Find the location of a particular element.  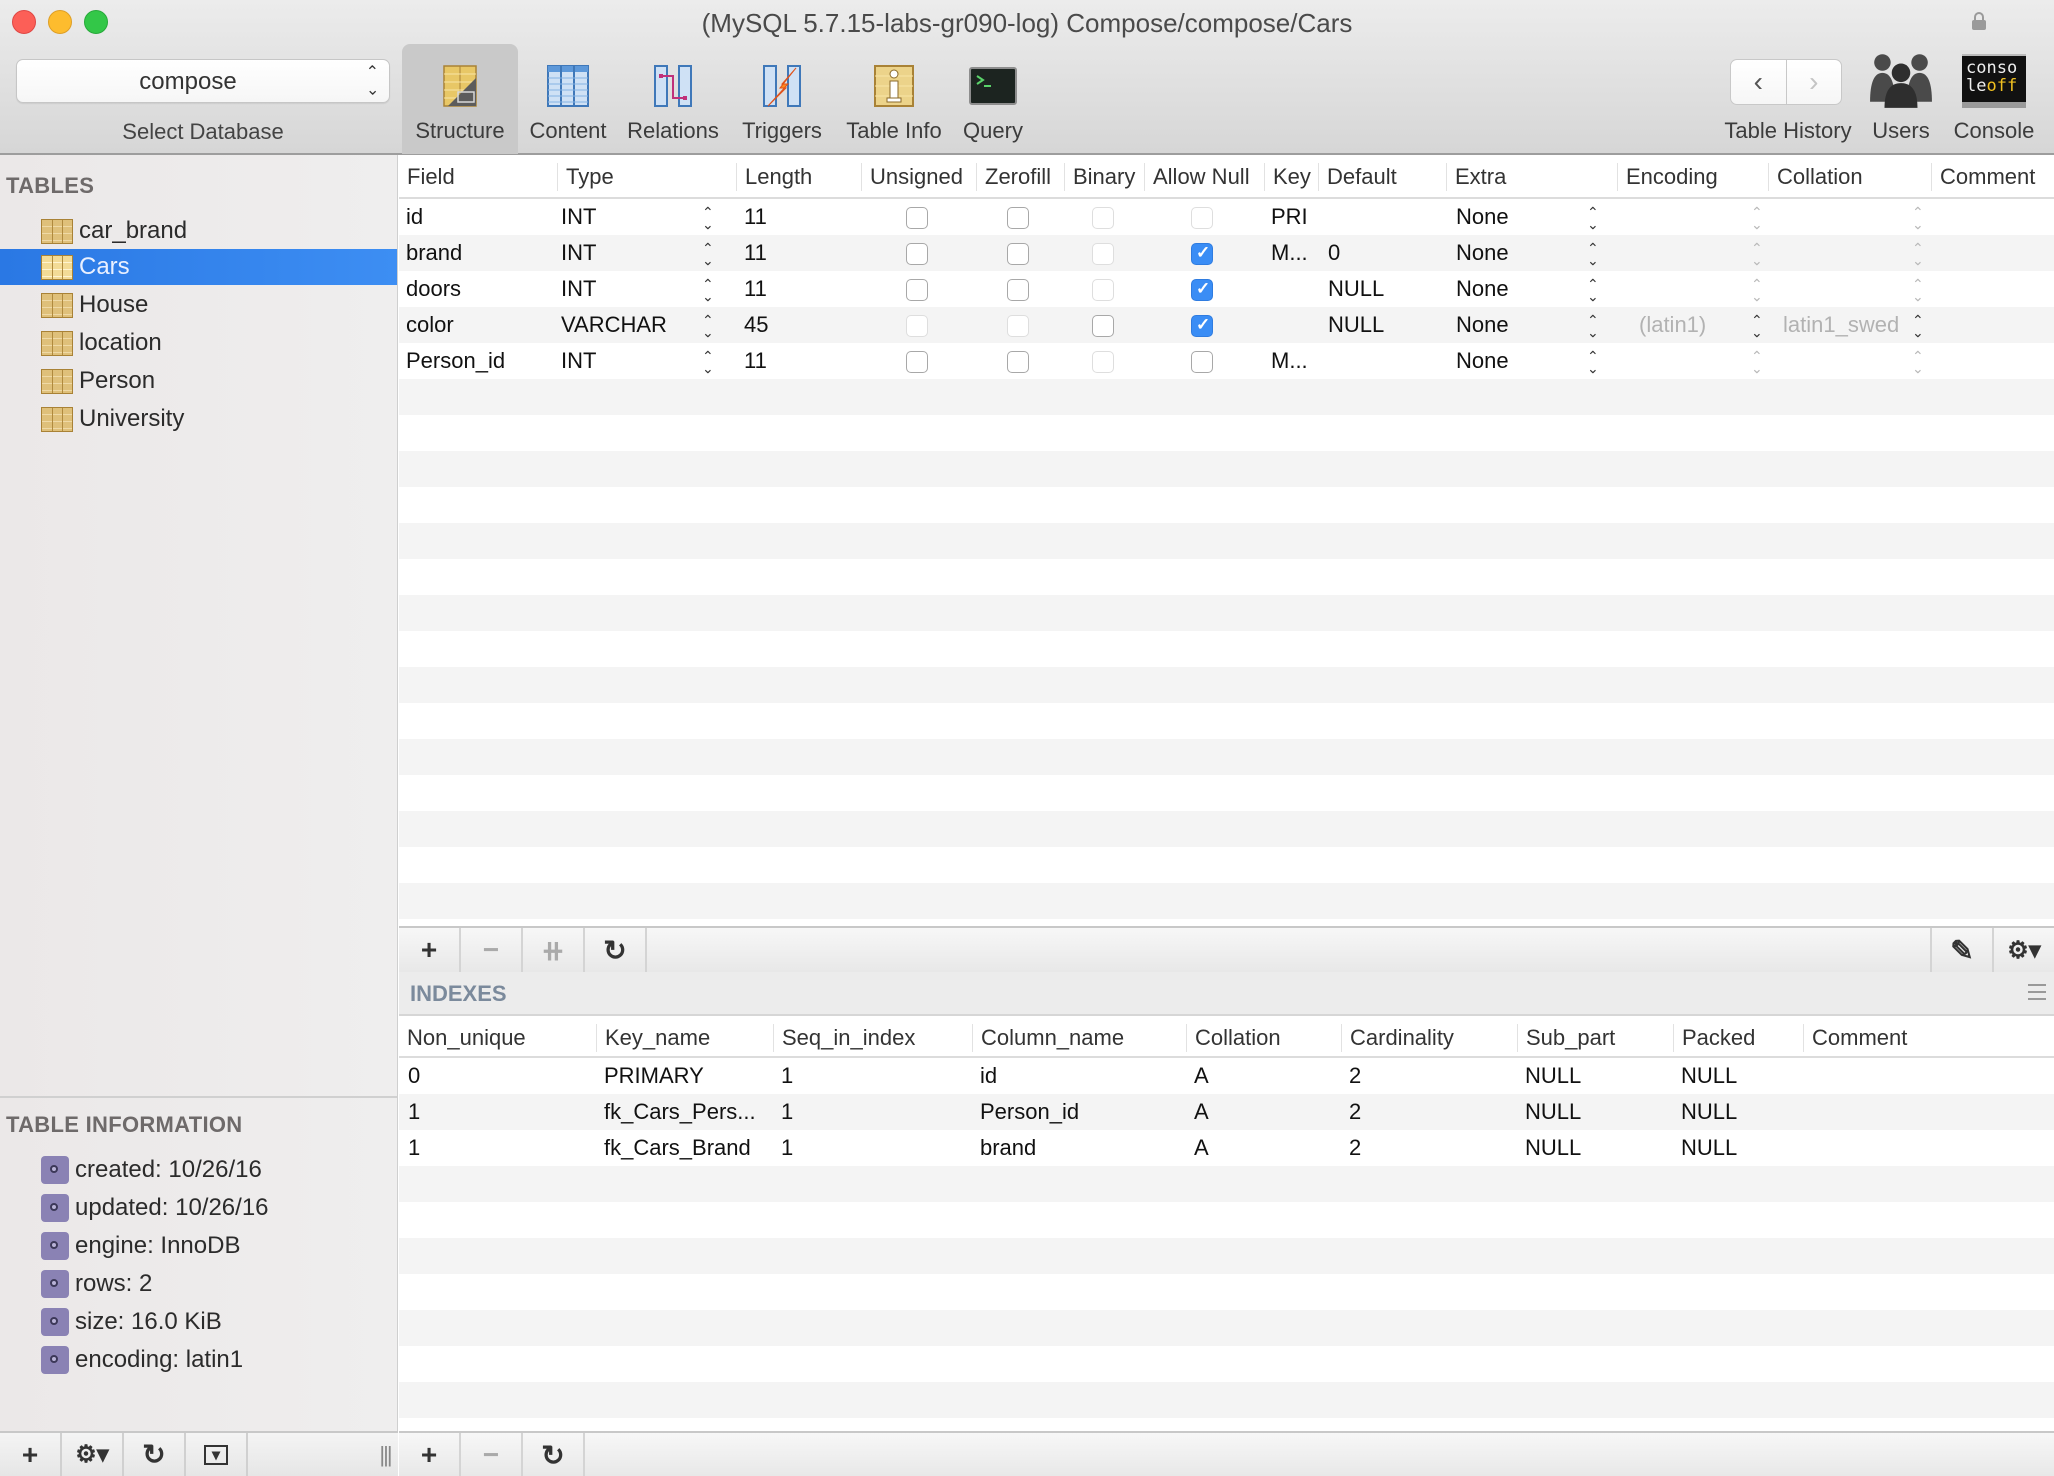

field-name-cell: id is located at coordinates (414, 217).